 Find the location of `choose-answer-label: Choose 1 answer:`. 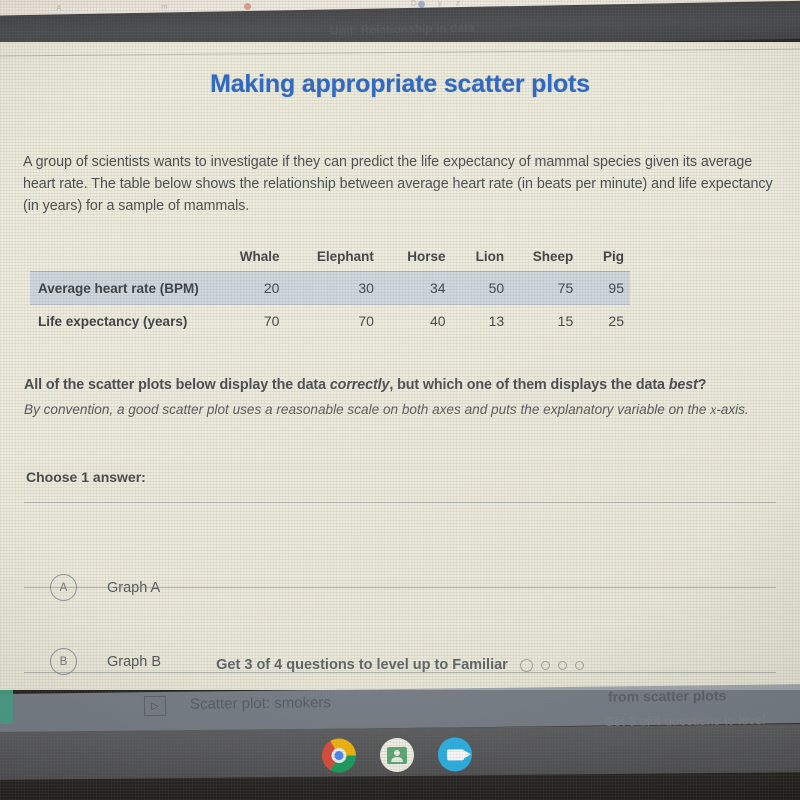

choose-answer-label: Choose 1 answer: is located at coordinates (86, 477).